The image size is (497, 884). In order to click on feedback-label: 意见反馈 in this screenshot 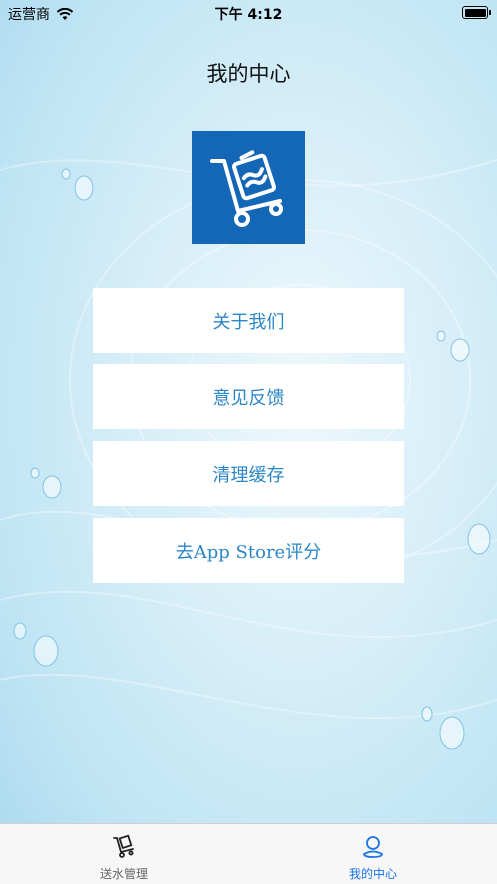, I will do `click(248, 398)`.